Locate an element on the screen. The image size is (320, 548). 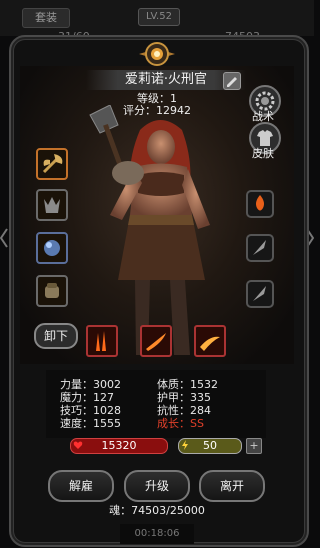
ice-orb-icon is located at coordinates (52, 248).